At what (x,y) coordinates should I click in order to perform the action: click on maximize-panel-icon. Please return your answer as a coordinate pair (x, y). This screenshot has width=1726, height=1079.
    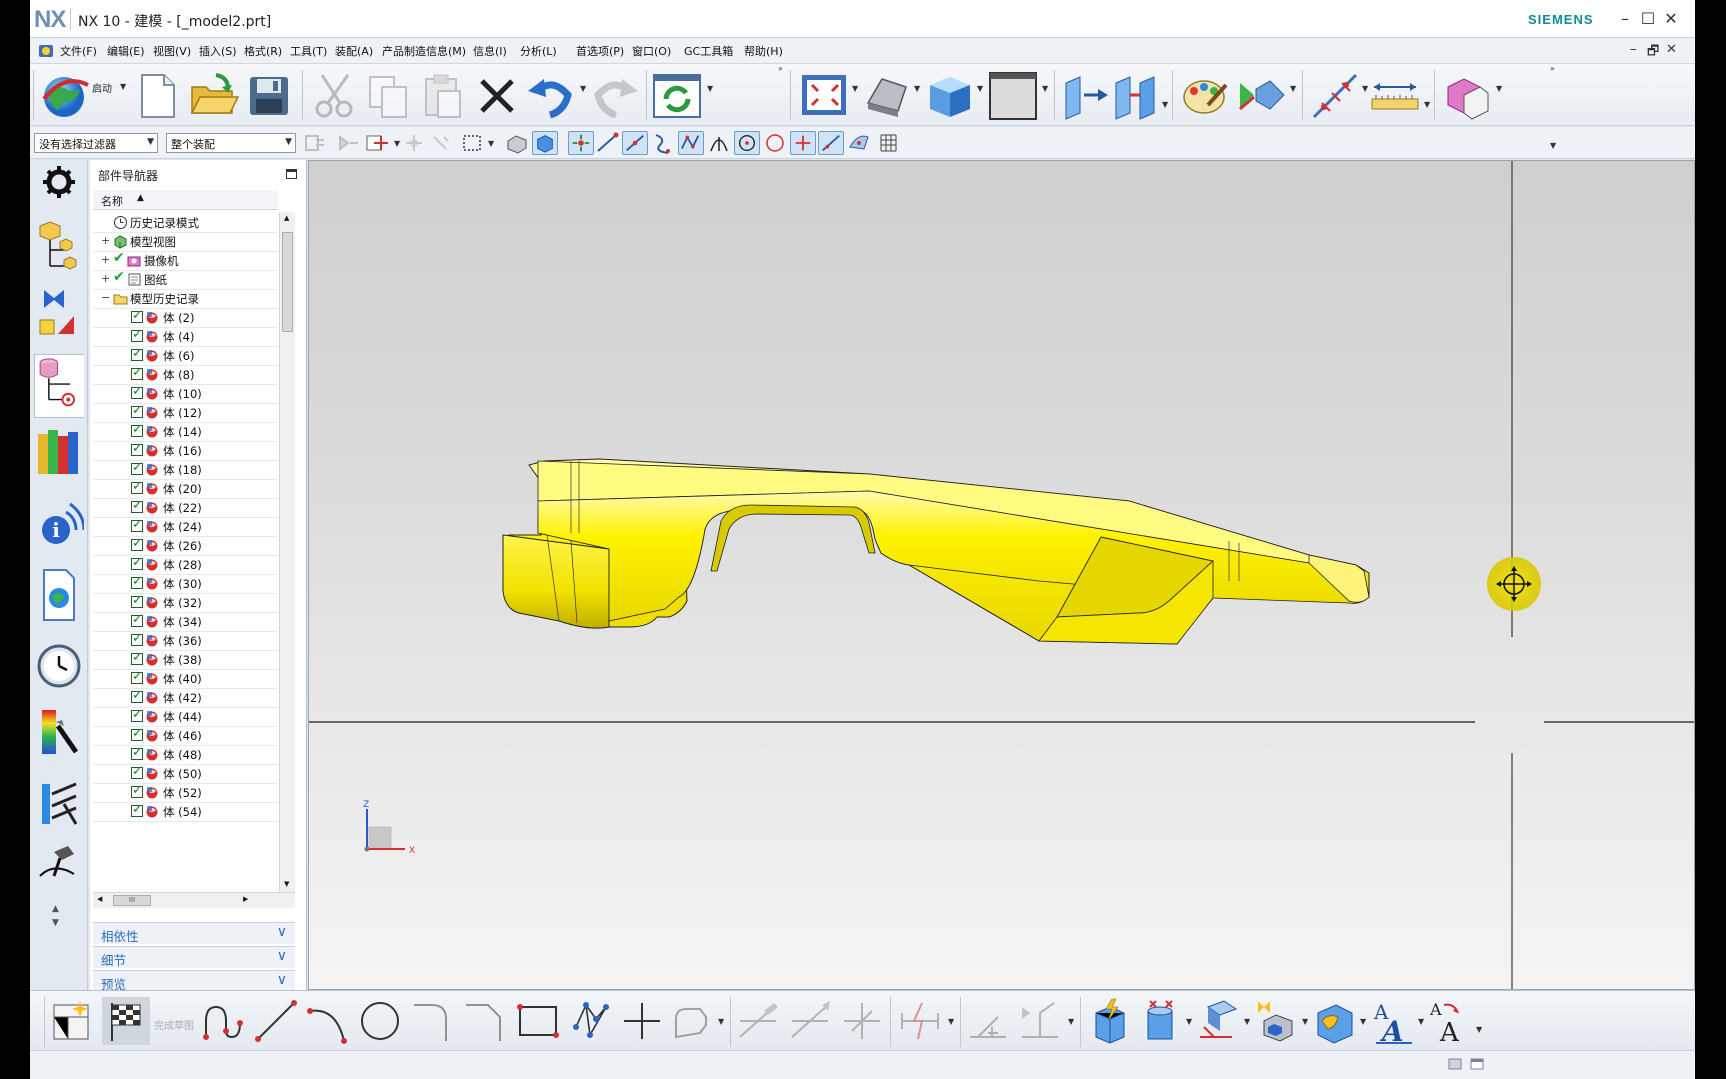
    Looking at the image, I should click on (291, 174).